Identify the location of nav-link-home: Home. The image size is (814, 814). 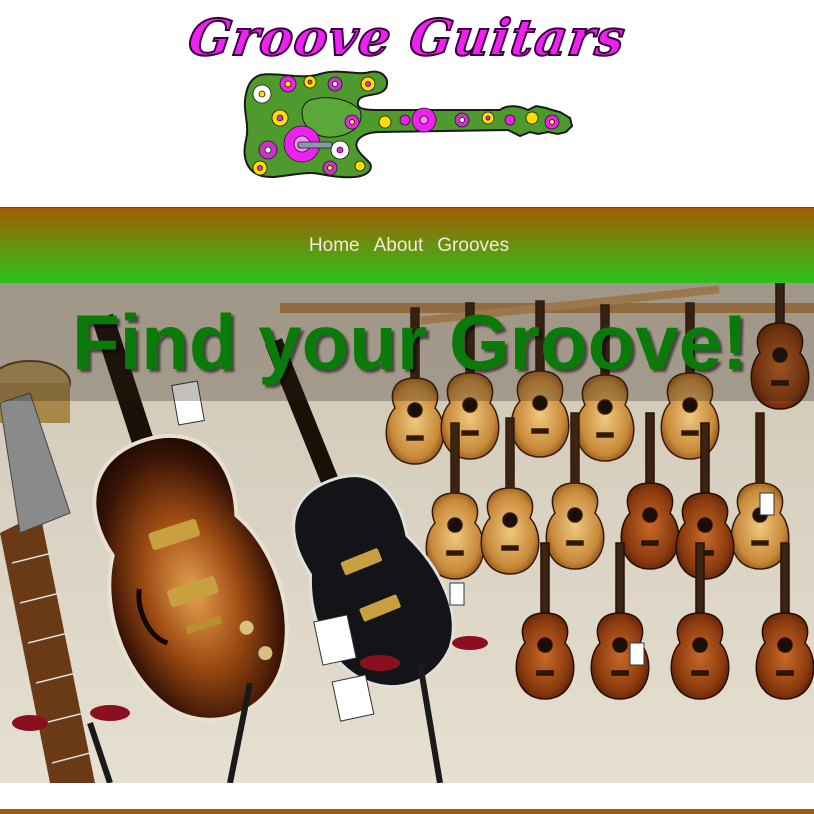
(334, 246).